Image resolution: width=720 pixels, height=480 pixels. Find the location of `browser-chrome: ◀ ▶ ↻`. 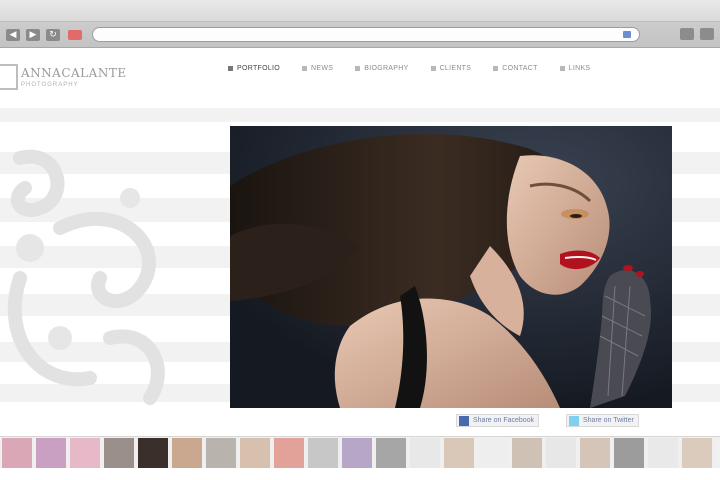

browser-chrome: ◀ ▶ ↻ is located at coordinates (360, 24).